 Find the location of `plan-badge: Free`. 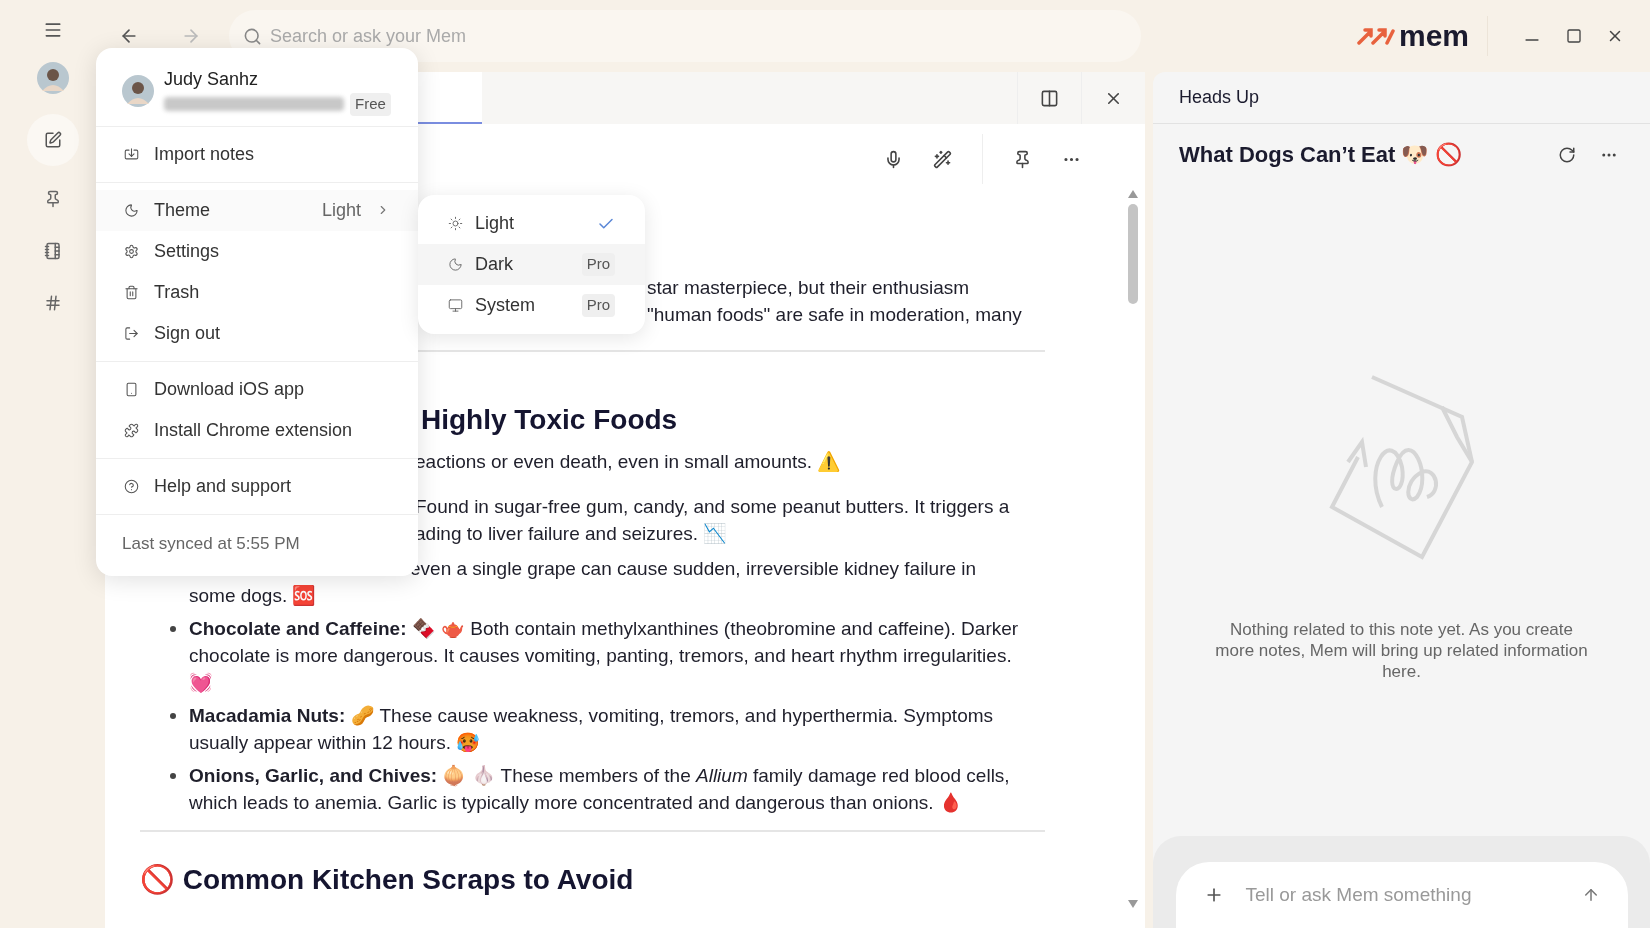

plan-badge: Free is located at coordinates (370, 104).